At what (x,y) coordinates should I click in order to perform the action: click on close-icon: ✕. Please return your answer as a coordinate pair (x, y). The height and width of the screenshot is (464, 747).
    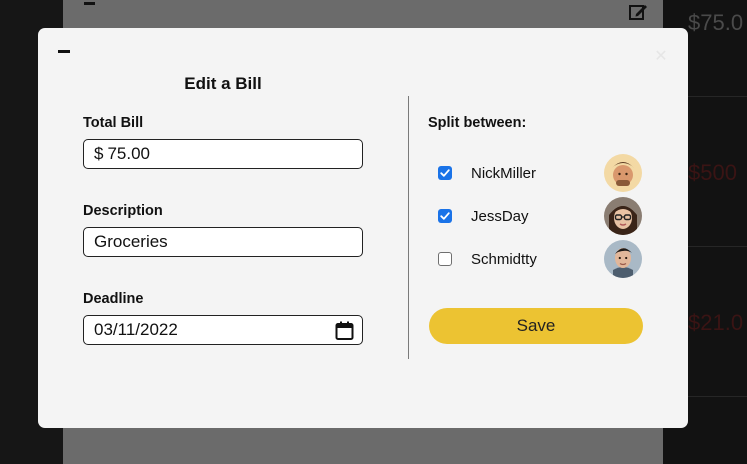
    Looking at the image, I should click on (661, 57).